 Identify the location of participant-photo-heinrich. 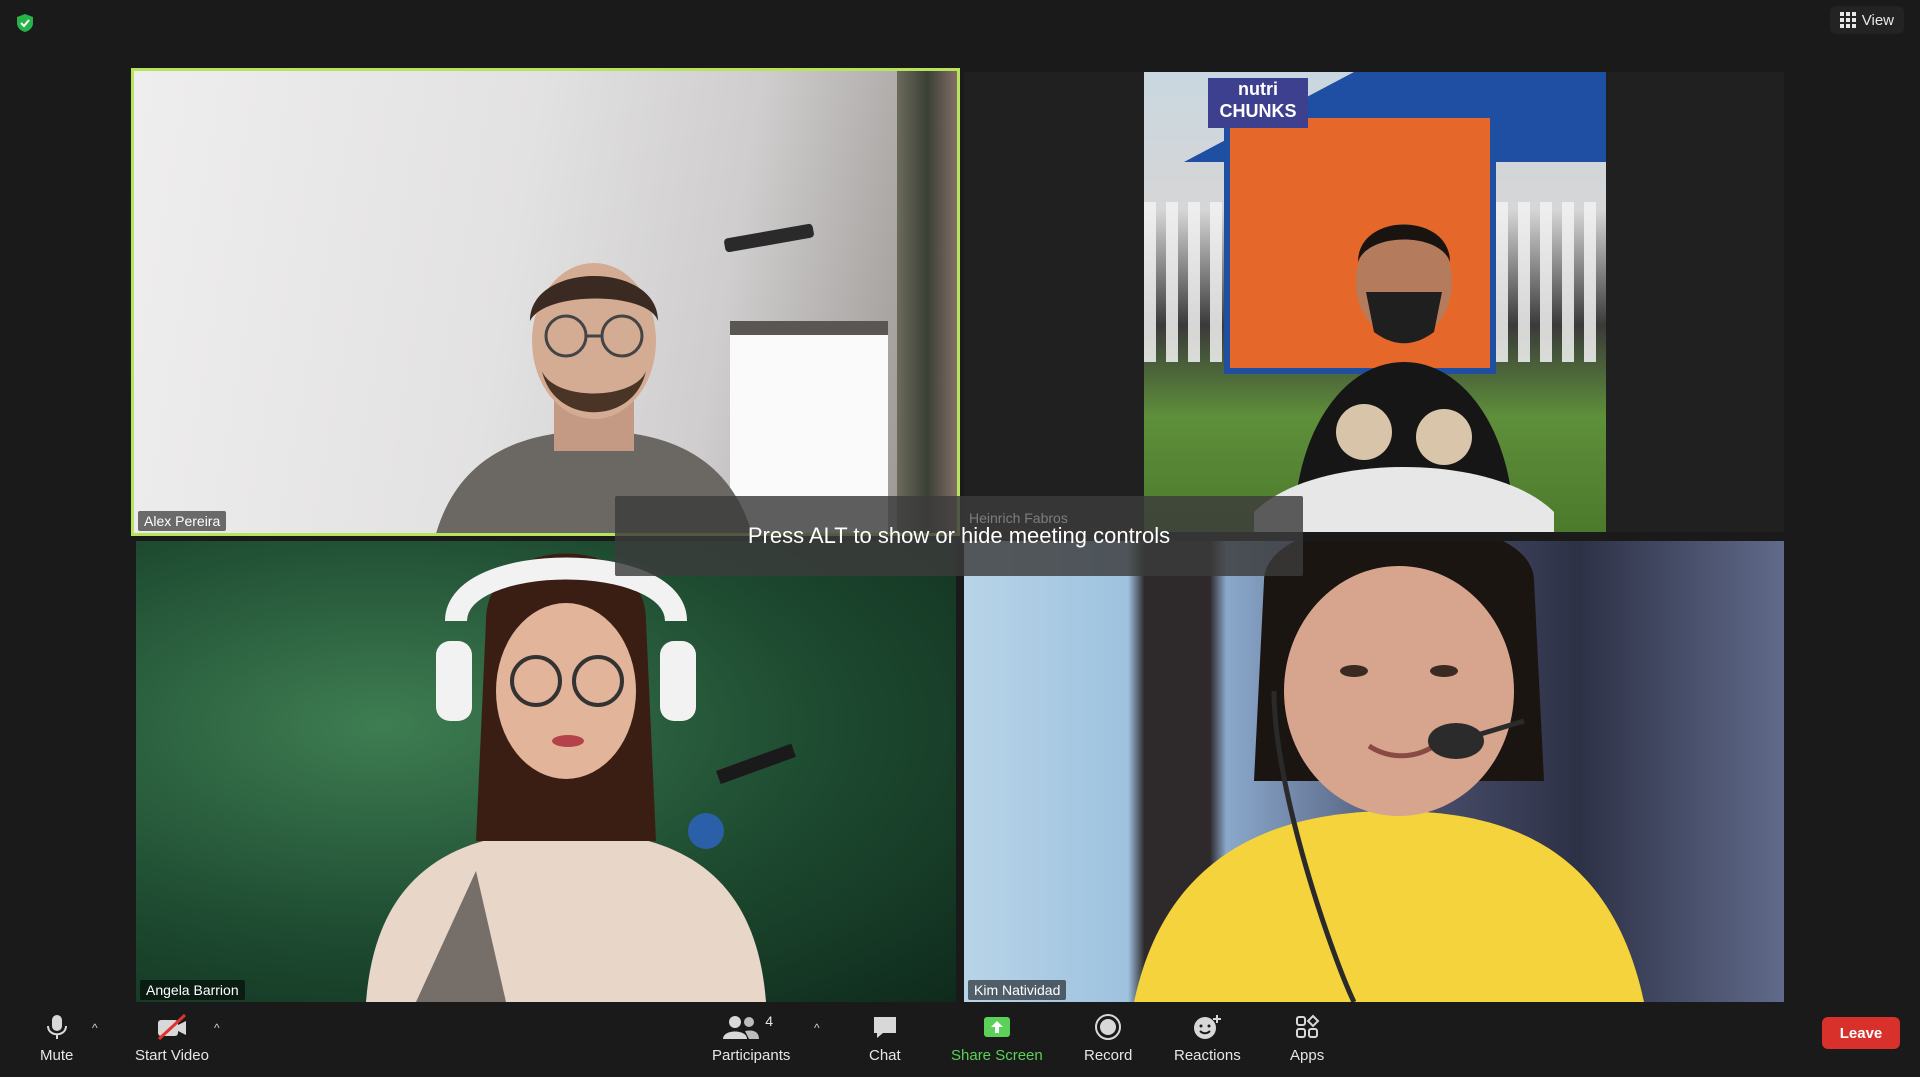
(1404, 378).